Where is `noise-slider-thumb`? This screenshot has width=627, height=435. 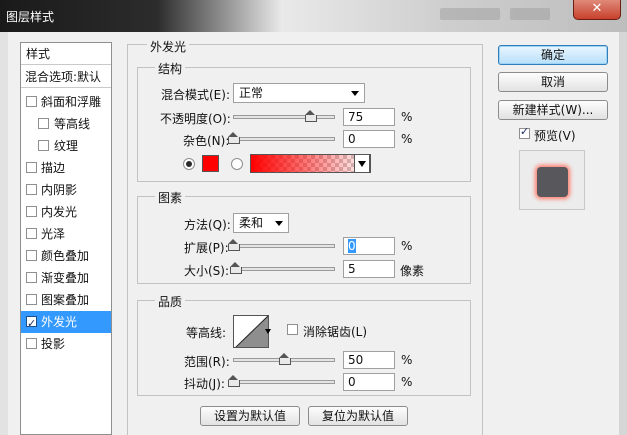 noise-slider-thumb is located at coordinates (234, 138).